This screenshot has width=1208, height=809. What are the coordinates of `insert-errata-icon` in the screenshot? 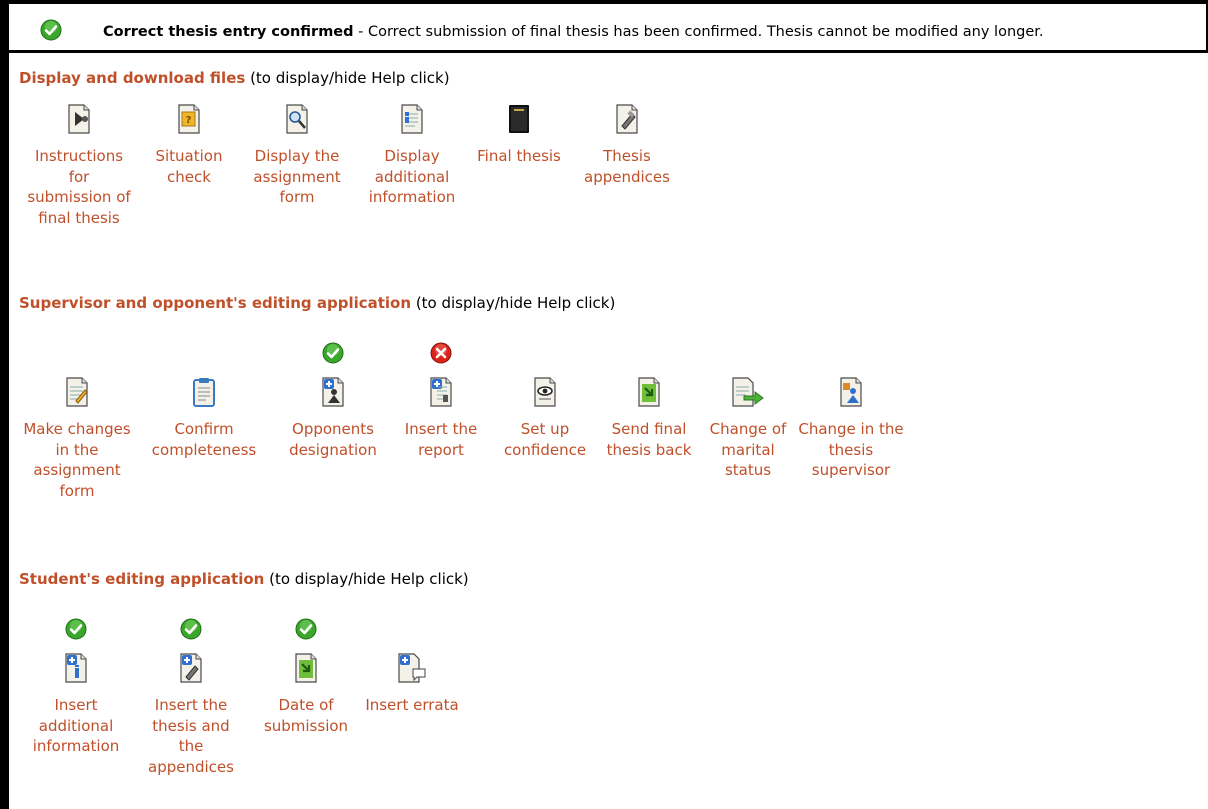 It's located at (412, 668).